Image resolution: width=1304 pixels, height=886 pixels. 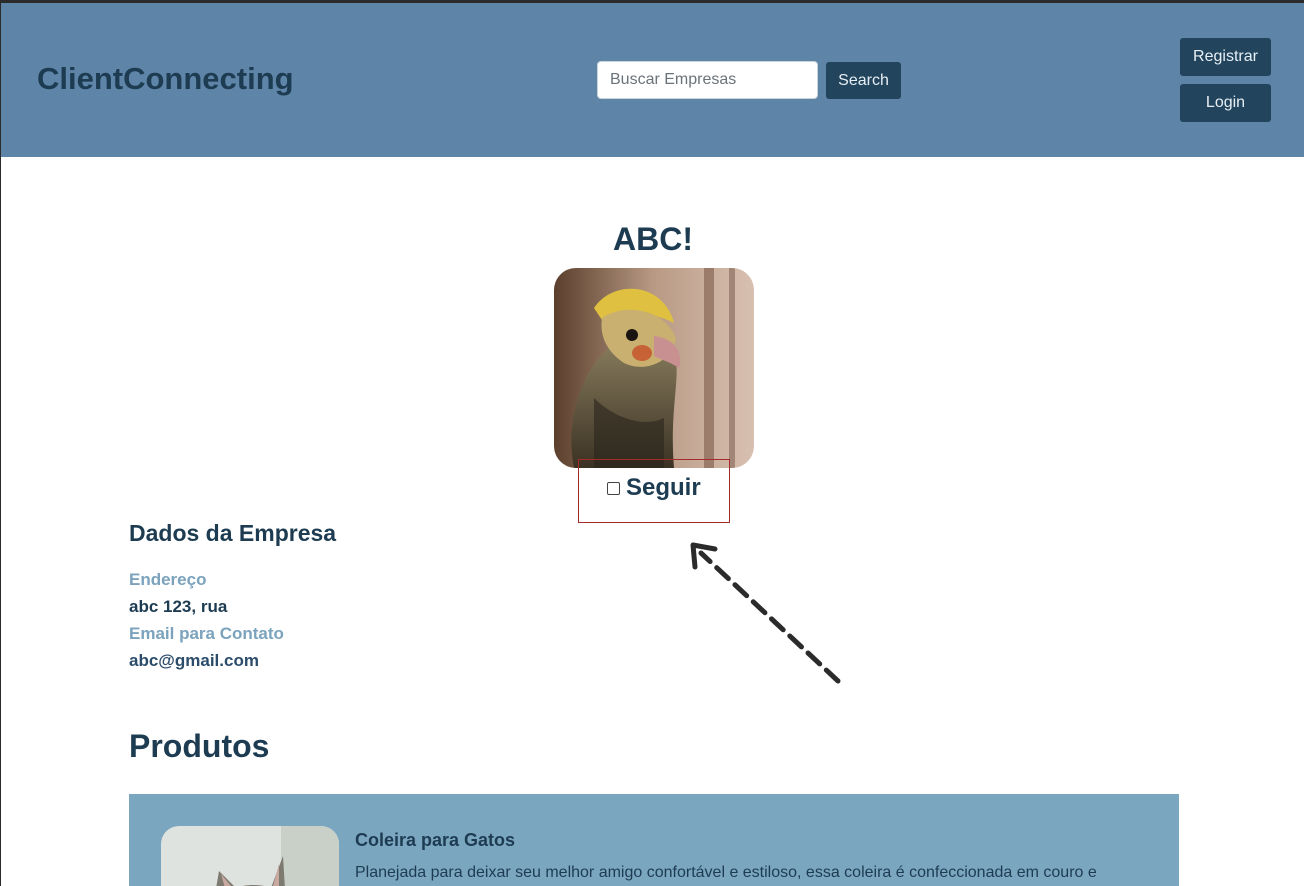 What do you see at coordinates (199, 746) in the screenshot?
I see `products-heading: Produtos` at bounding box center [199, 746].